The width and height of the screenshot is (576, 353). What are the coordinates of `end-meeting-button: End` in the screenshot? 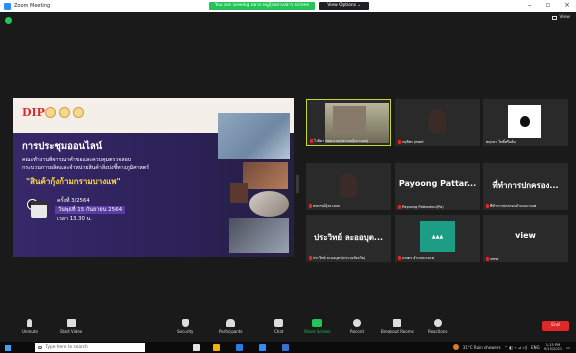 It's located at (555, 326).